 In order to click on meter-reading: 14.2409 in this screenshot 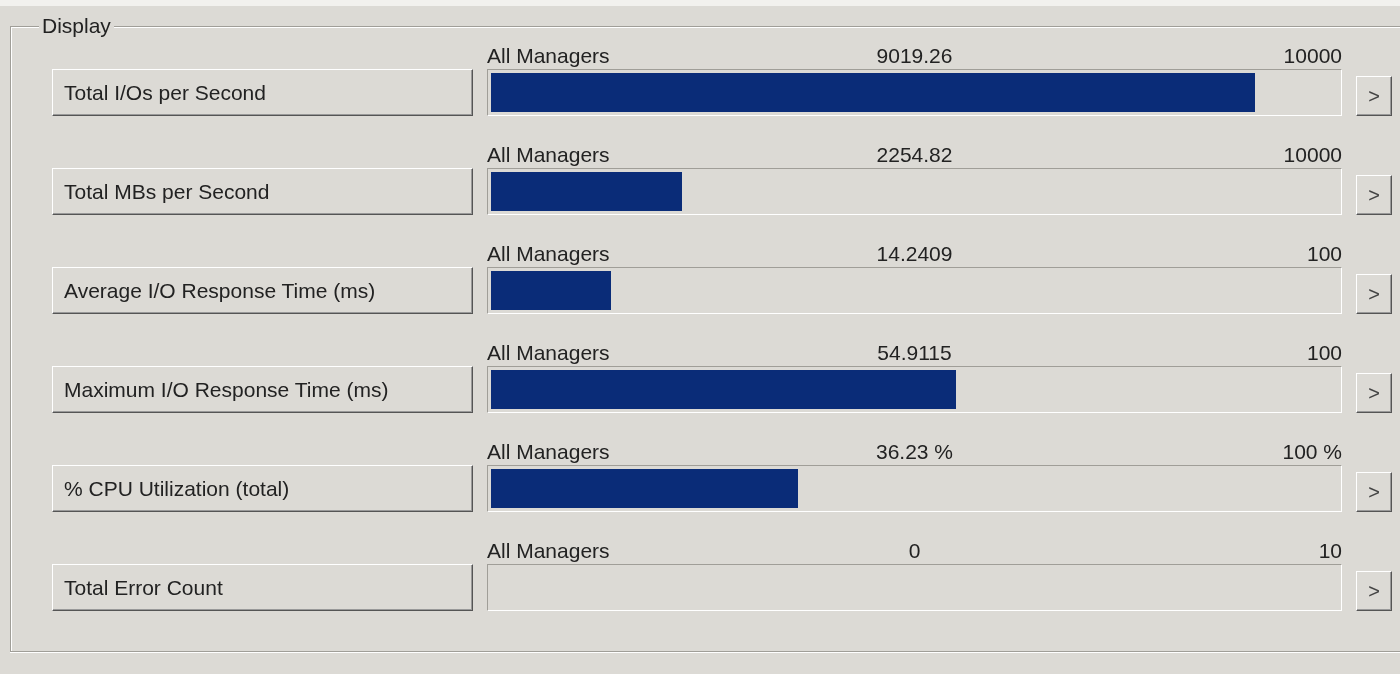, I will do `click(914, 254)`.